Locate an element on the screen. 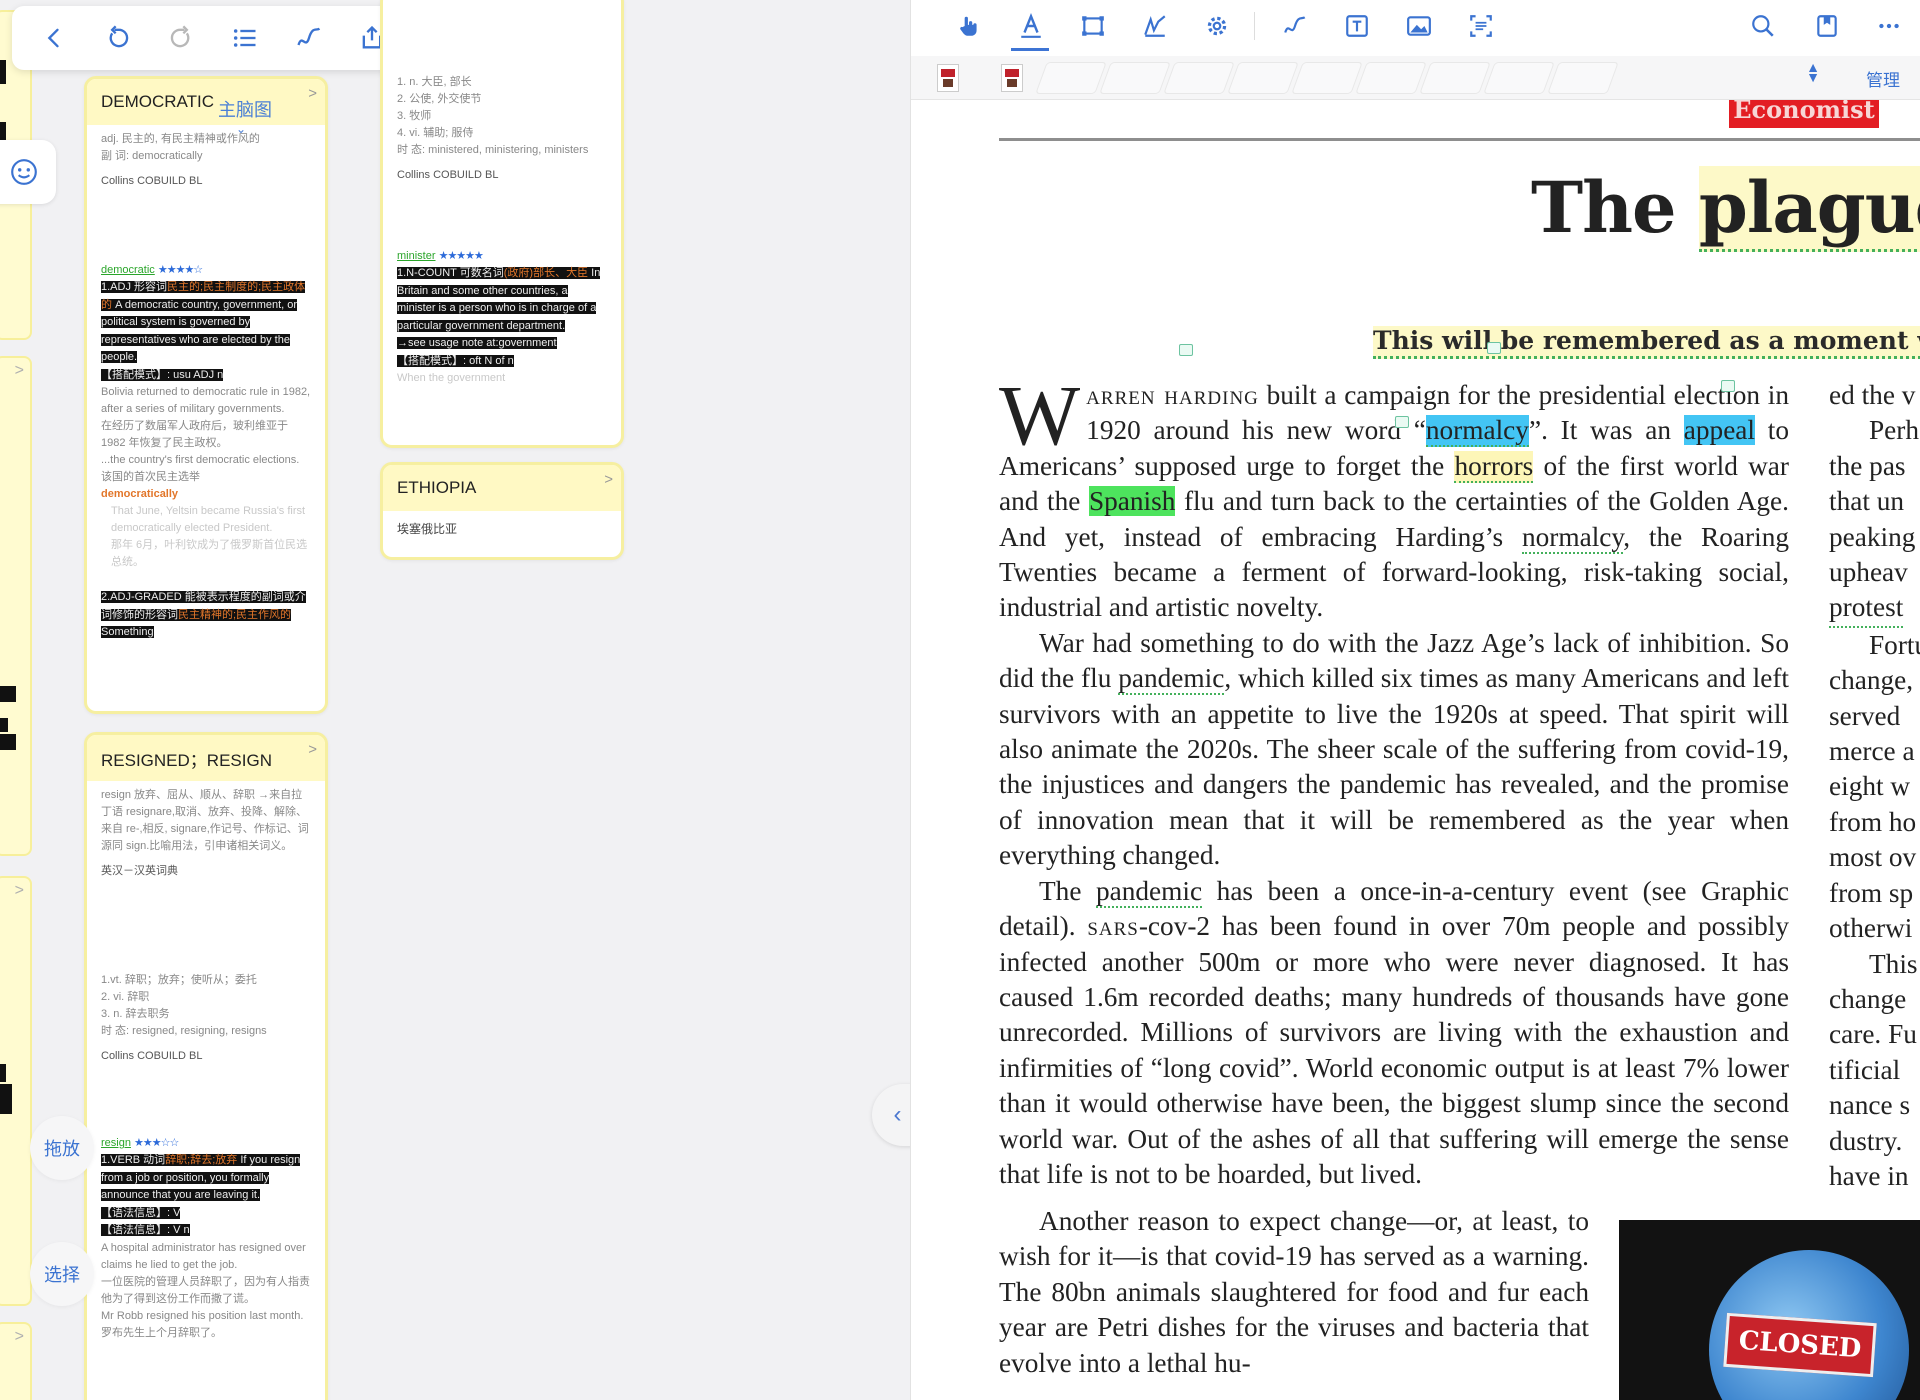 Image resolution: width=1920 pixels, height=1400 pixels. toolbar-separator is located at coordinates (1254, 26).